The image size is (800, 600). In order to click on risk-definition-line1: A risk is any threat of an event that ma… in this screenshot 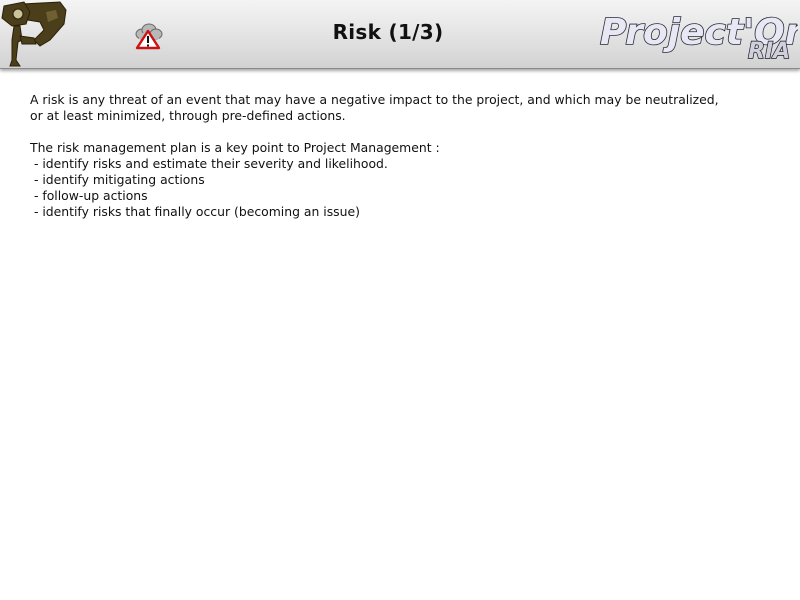, I will do `click(374, 99)`.